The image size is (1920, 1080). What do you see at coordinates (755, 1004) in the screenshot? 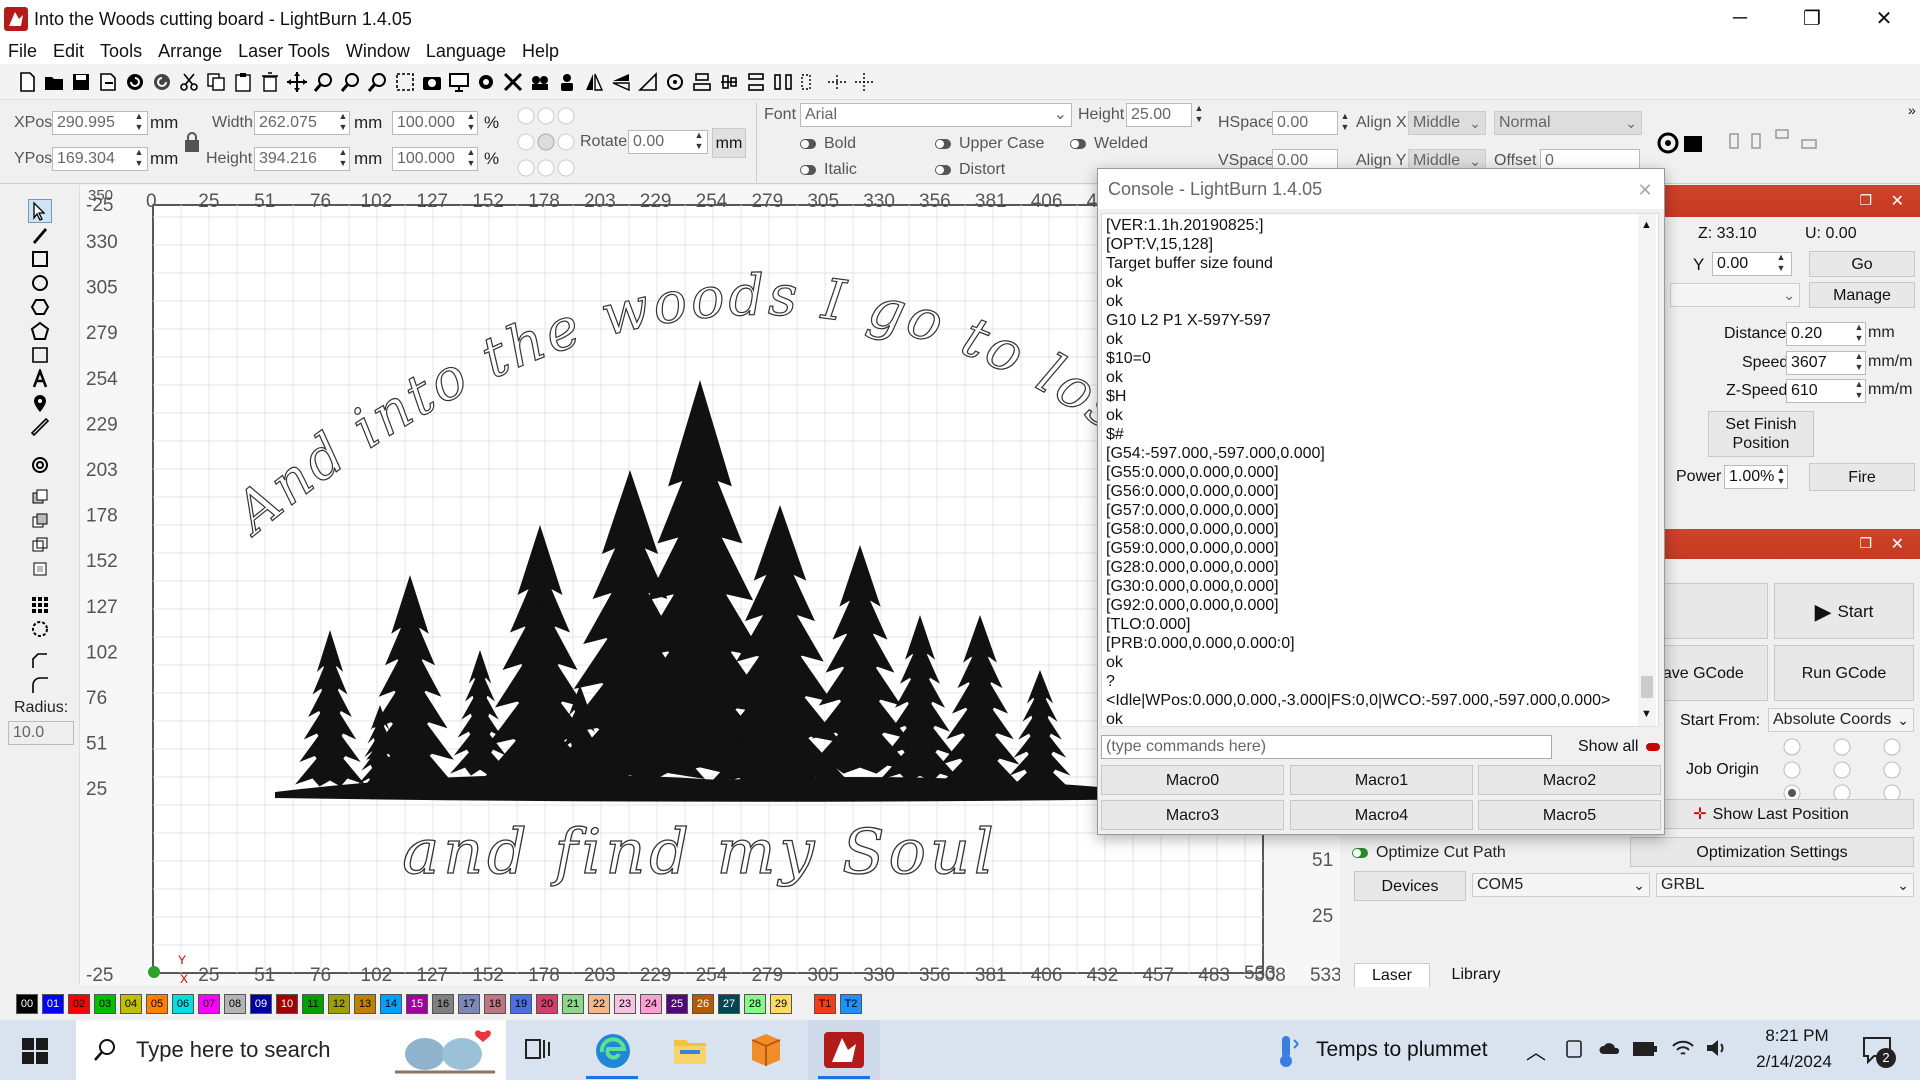
I see `color-layer-swatch-28: 28` at bounding box center [755, 1004].